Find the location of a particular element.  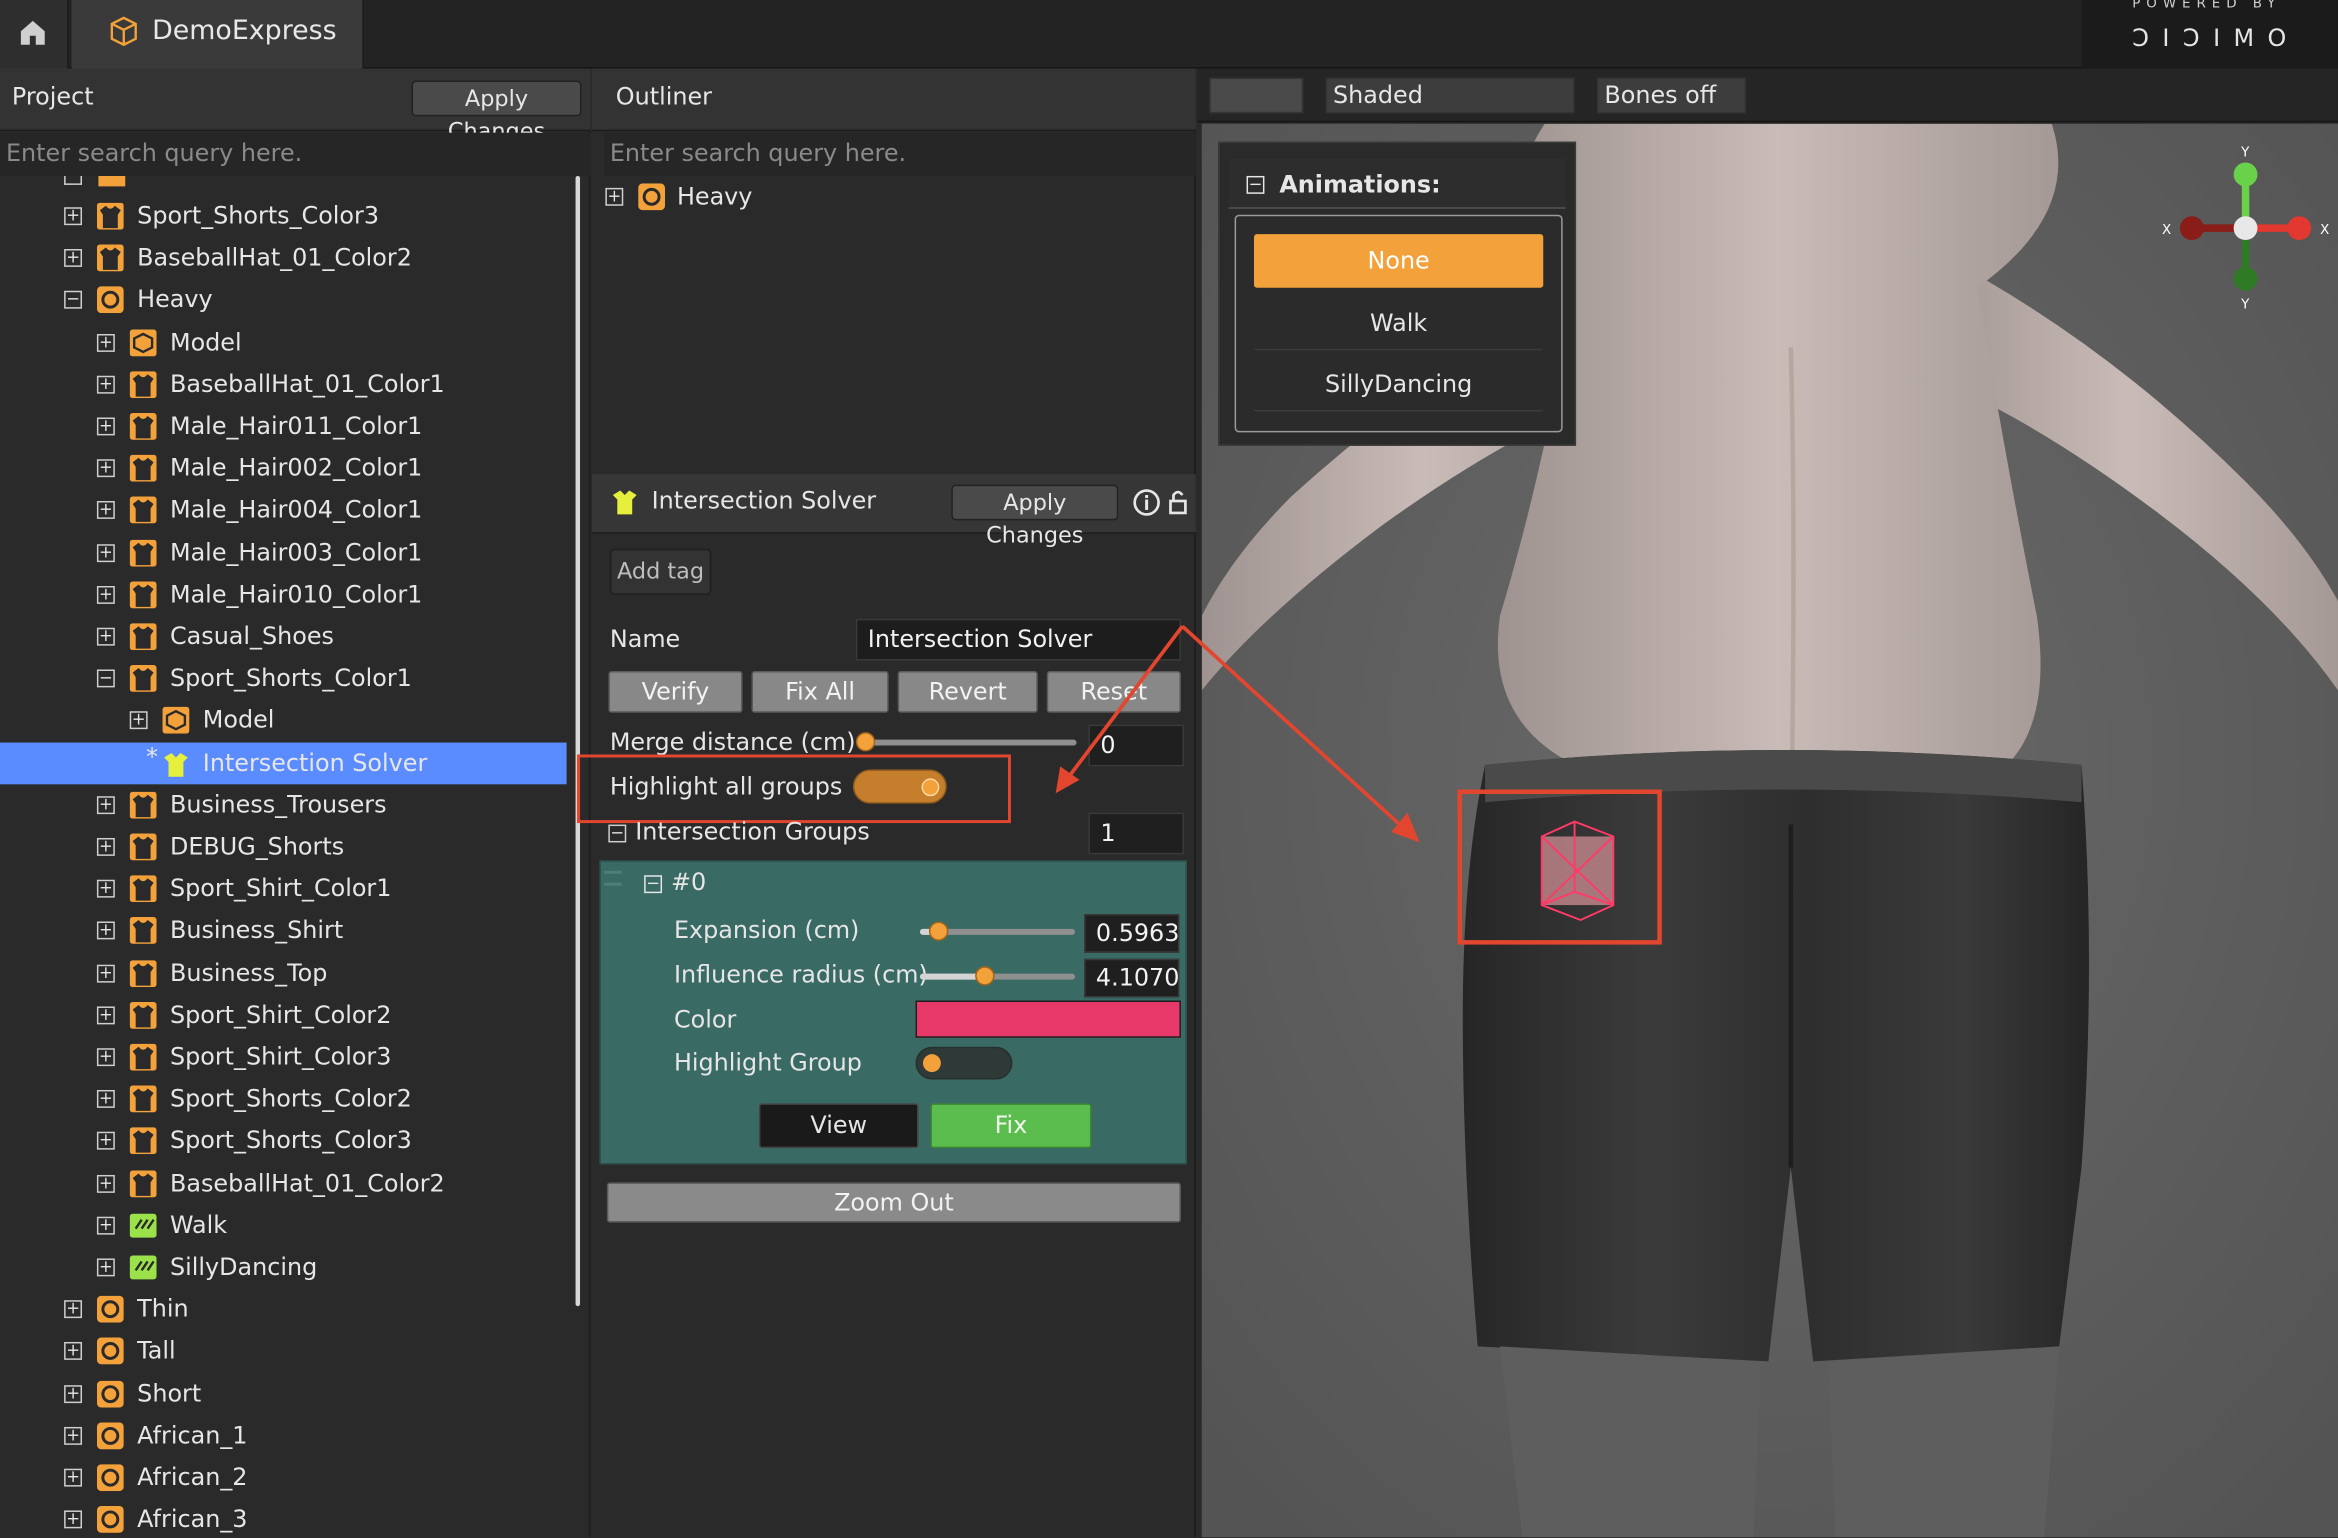

reset-button: Reset is located at coordinates (1113, 691).